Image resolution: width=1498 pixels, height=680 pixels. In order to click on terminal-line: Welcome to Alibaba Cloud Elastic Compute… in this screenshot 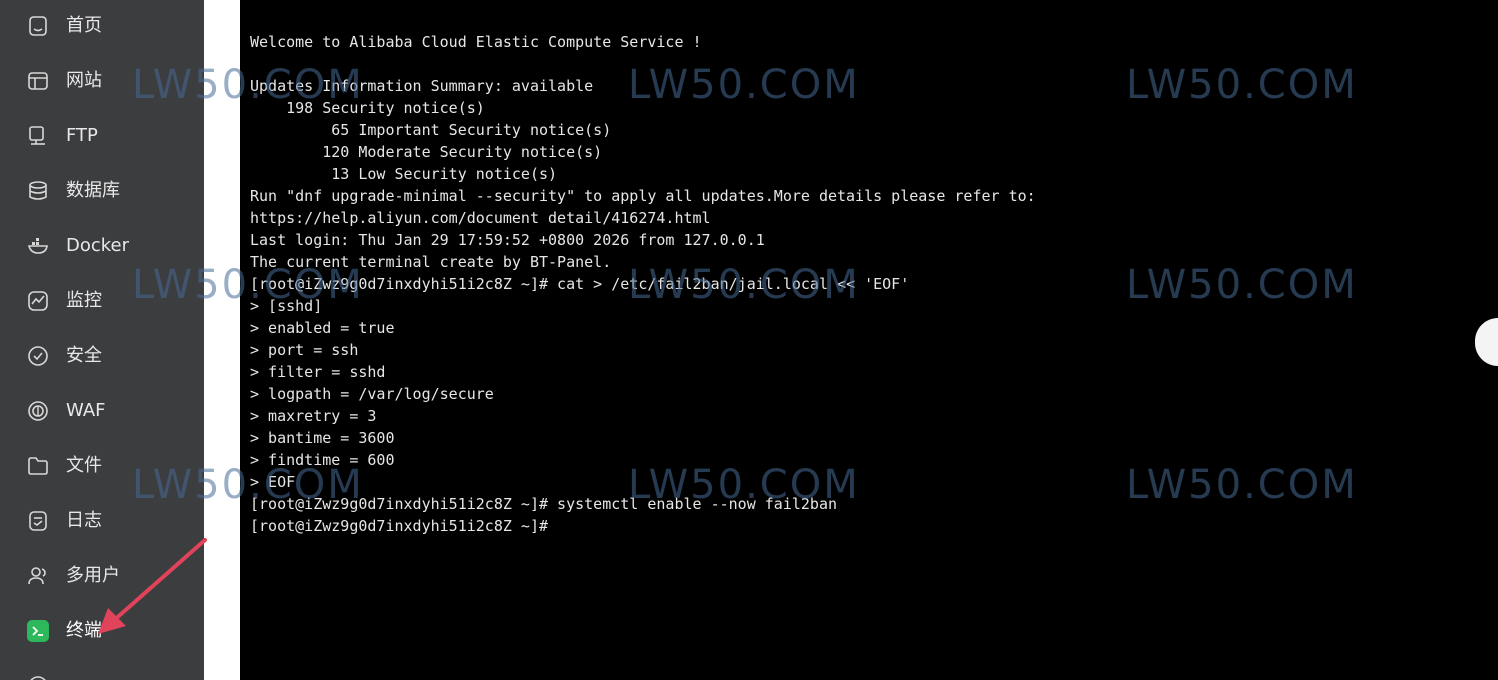, I will do `click(476, 42)`.